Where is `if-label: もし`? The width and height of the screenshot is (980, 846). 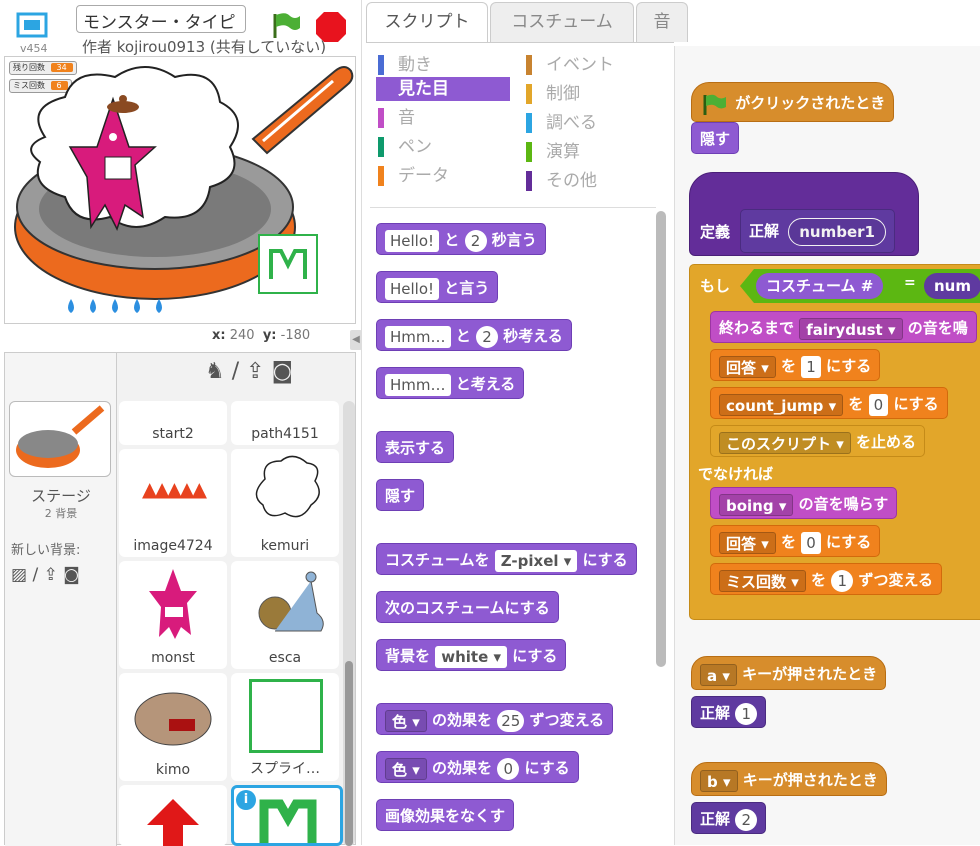 if-label: もし is located at coordinates (715, 286).